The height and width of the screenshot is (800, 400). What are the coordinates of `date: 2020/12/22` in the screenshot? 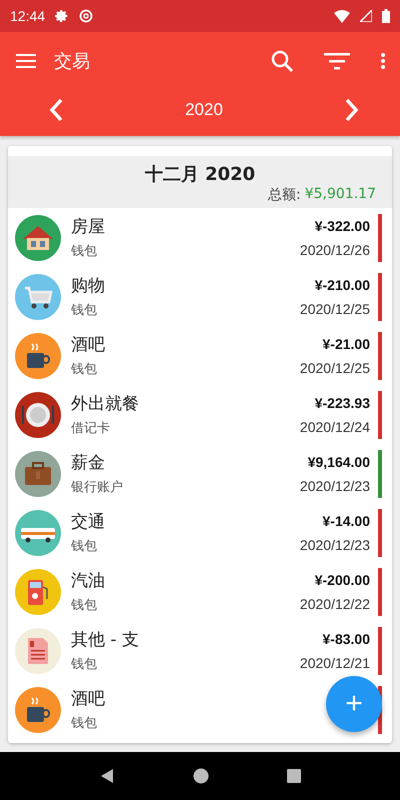 It's located at (335, 604).